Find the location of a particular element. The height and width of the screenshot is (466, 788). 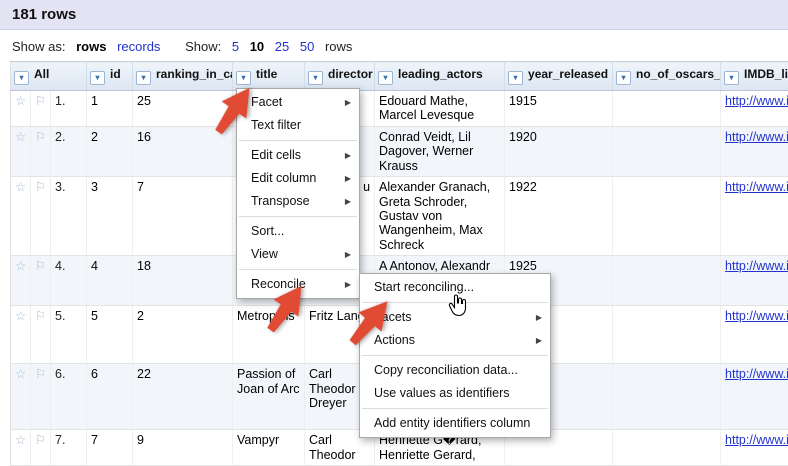

cell-id: 2 is located at coordinates (110, 152).